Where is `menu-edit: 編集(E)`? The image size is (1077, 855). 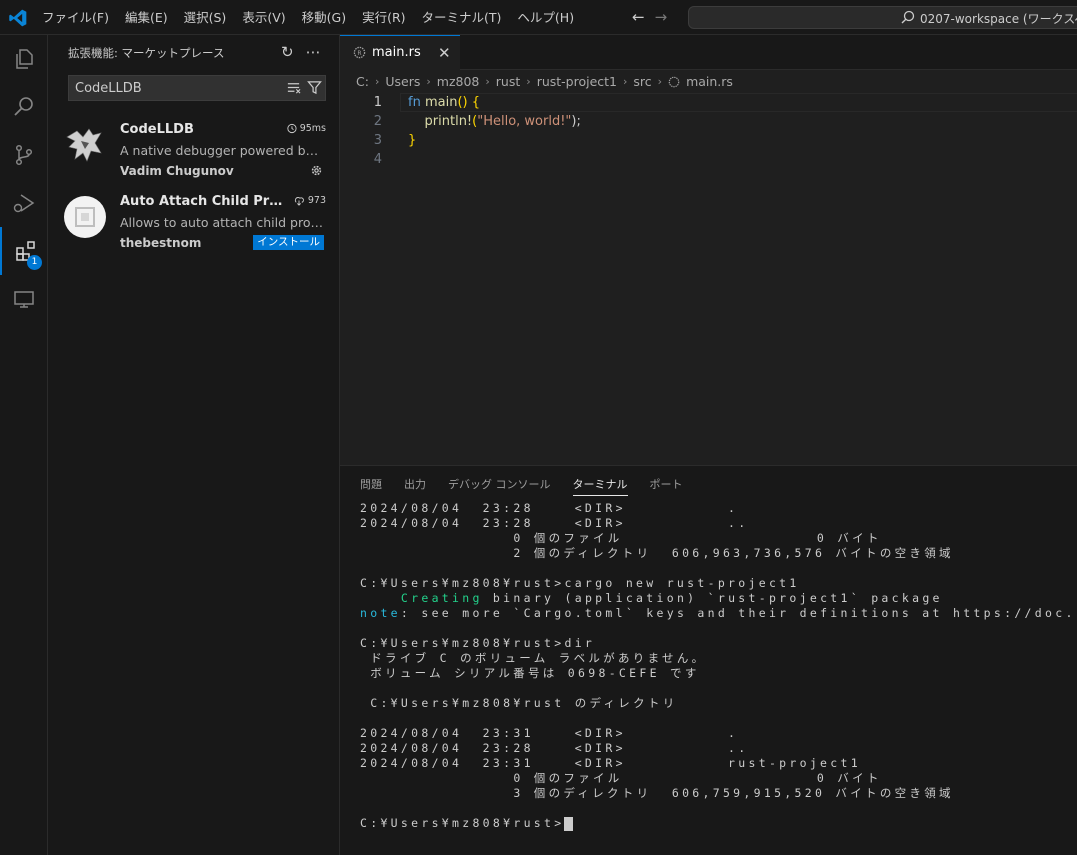 menu-edit: 編集(E) is located at coordinates (146, 17).